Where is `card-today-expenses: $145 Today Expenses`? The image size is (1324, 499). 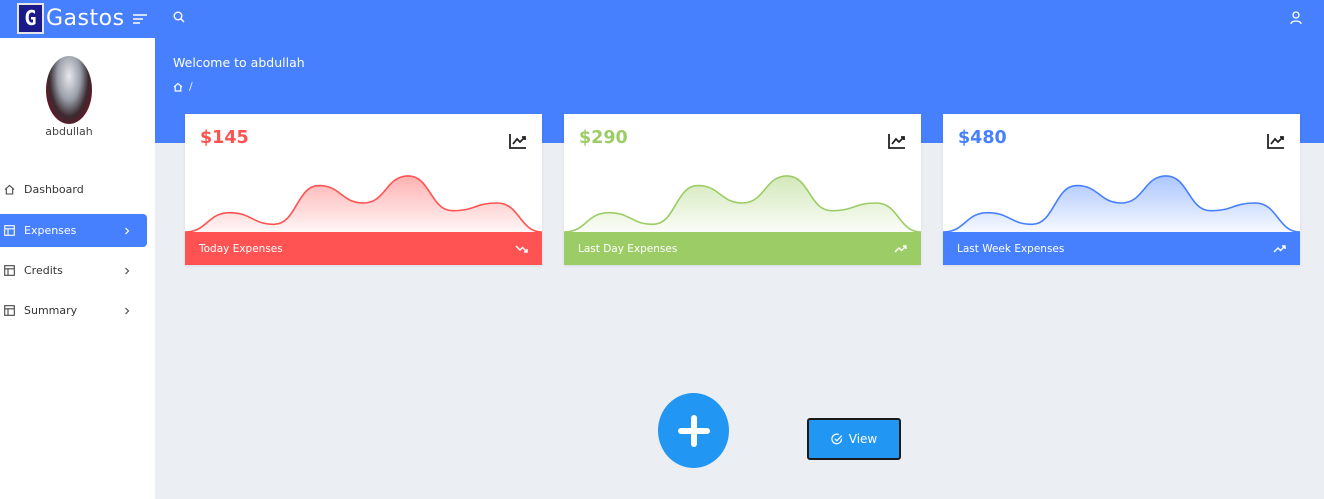 card-today-expenses: $145 Today Expenses is located at coordinates (363, 189).